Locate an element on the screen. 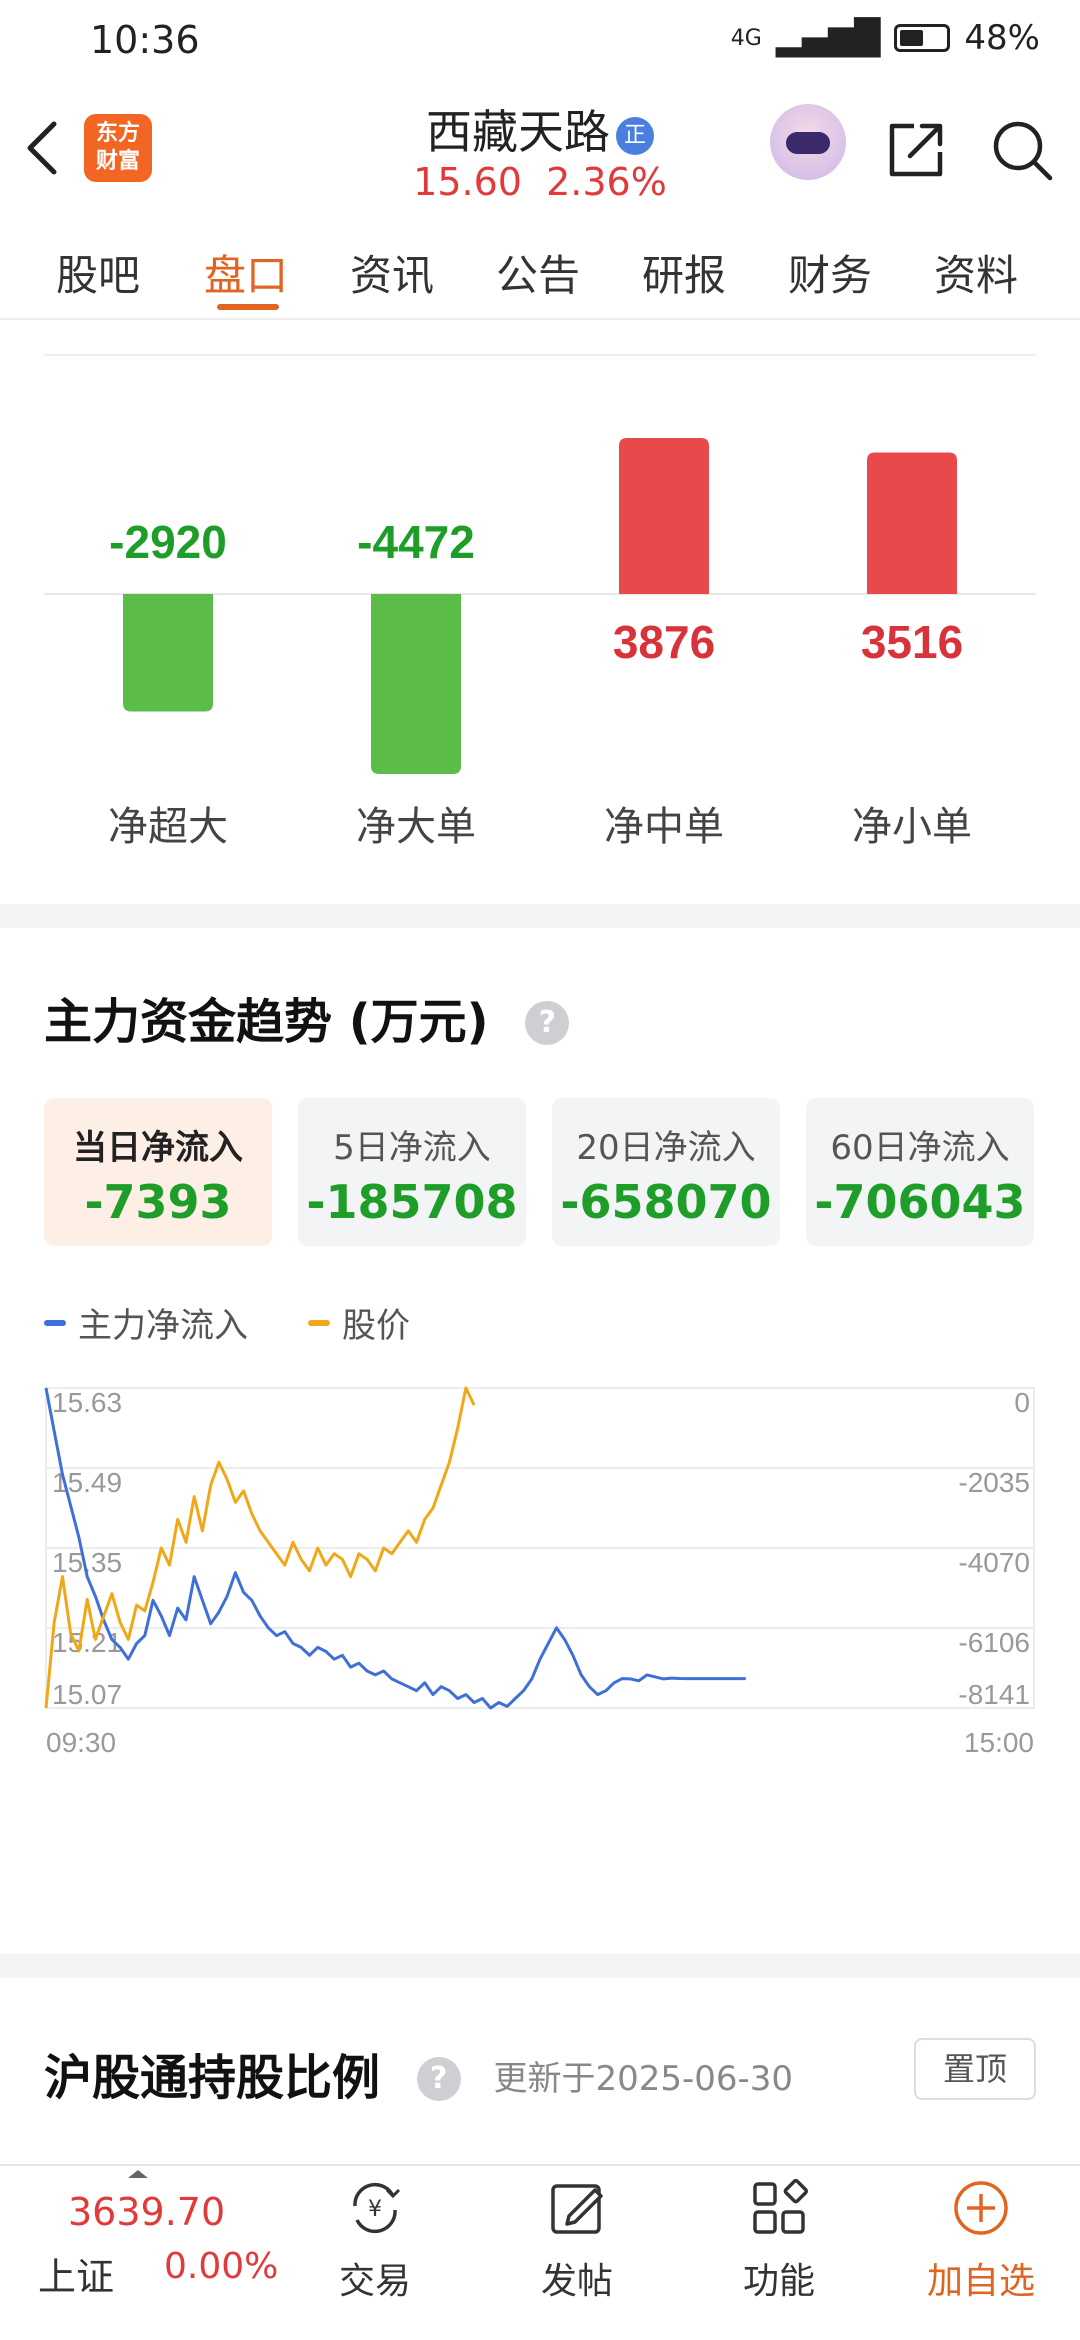  index-name: 上证 is located at coordinates (76, 2273).